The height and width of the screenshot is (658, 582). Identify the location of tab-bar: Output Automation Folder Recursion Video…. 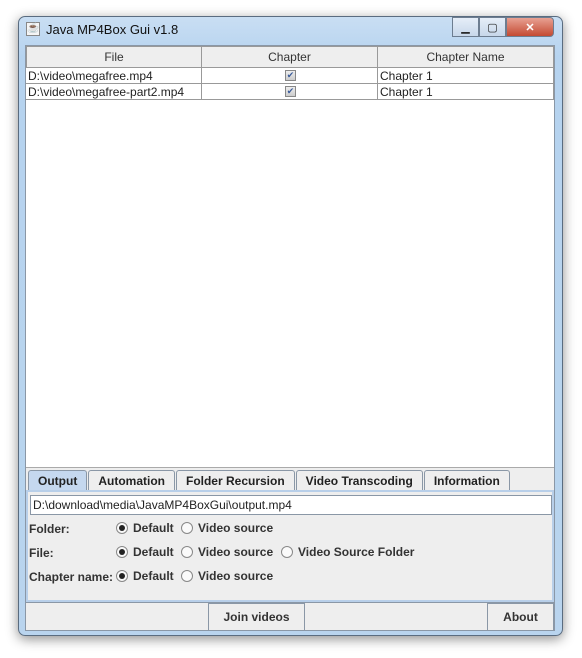
(269, 480).